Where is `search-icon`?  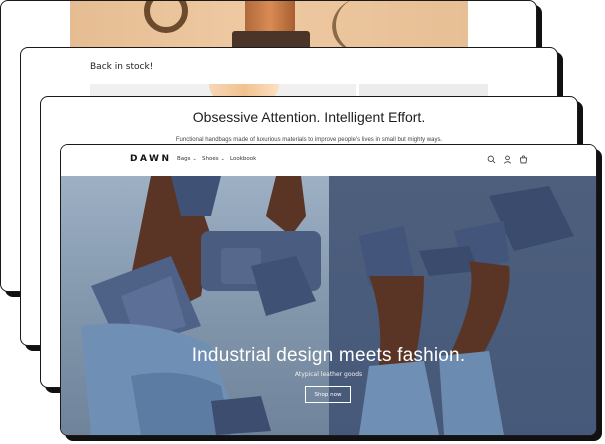
search-icon is located at coordinates (491, 159).